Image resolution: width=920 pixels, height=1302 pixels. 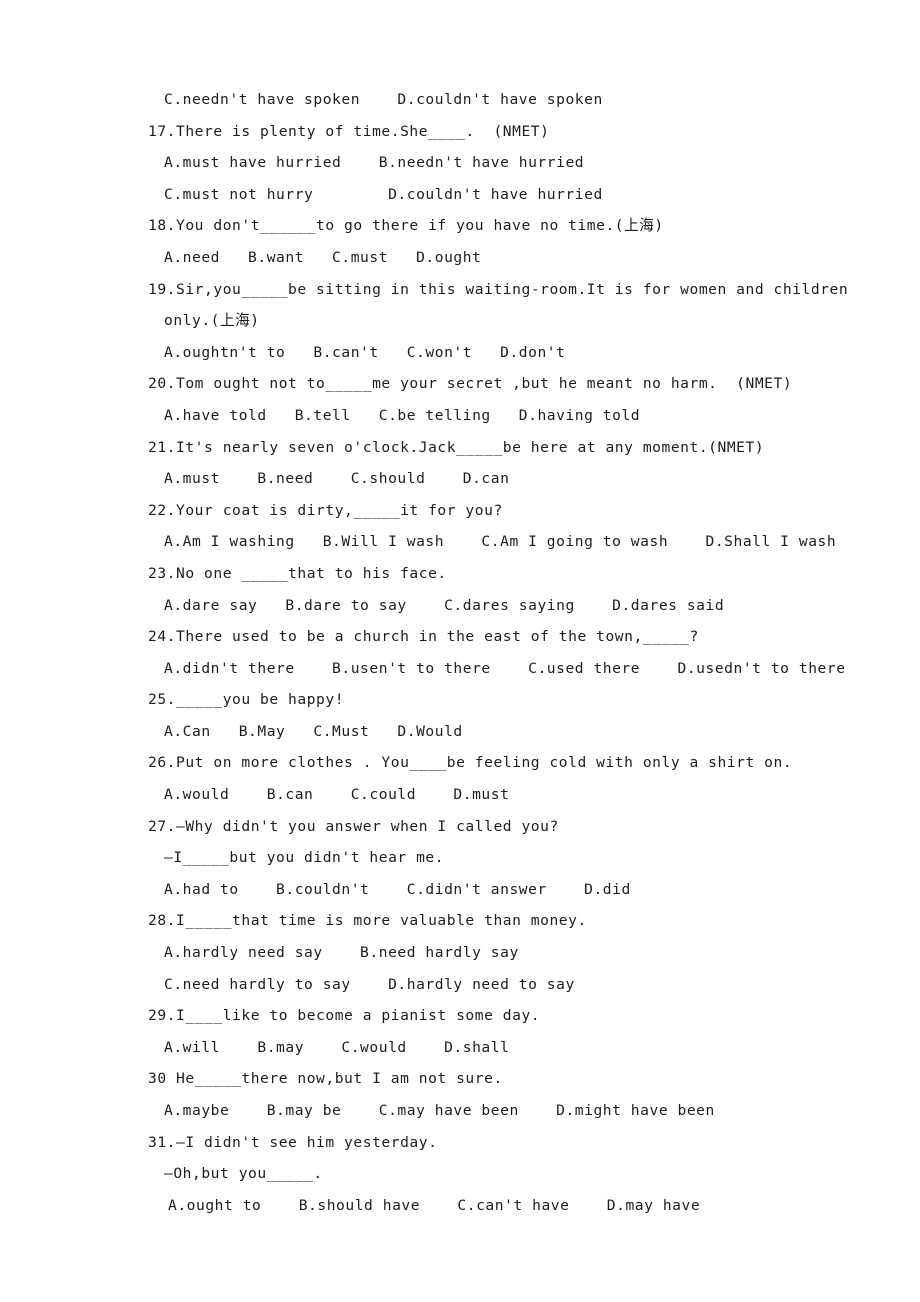 What do you see at coordinates (297, 573) in the screenshot?
I see `question-line: 23.No one _____that to his face.` at bounding box center [297, 573].